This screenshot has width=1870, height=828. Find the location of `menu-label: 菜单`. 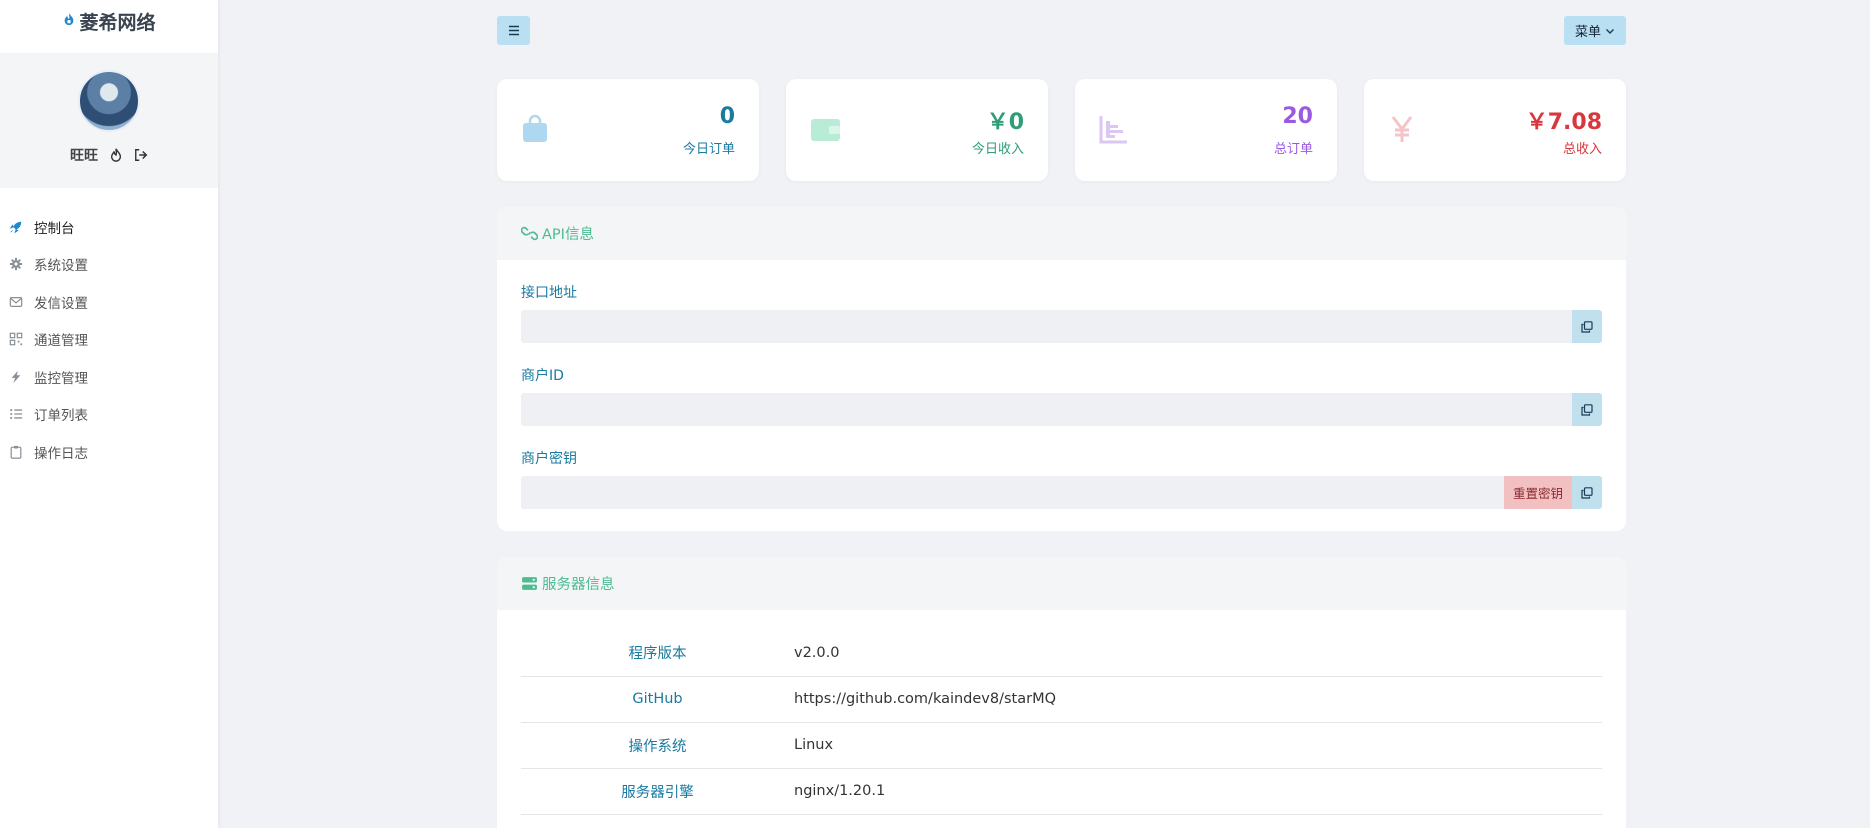

menu-label: 菜单 is located at coordinates (1587, 32).